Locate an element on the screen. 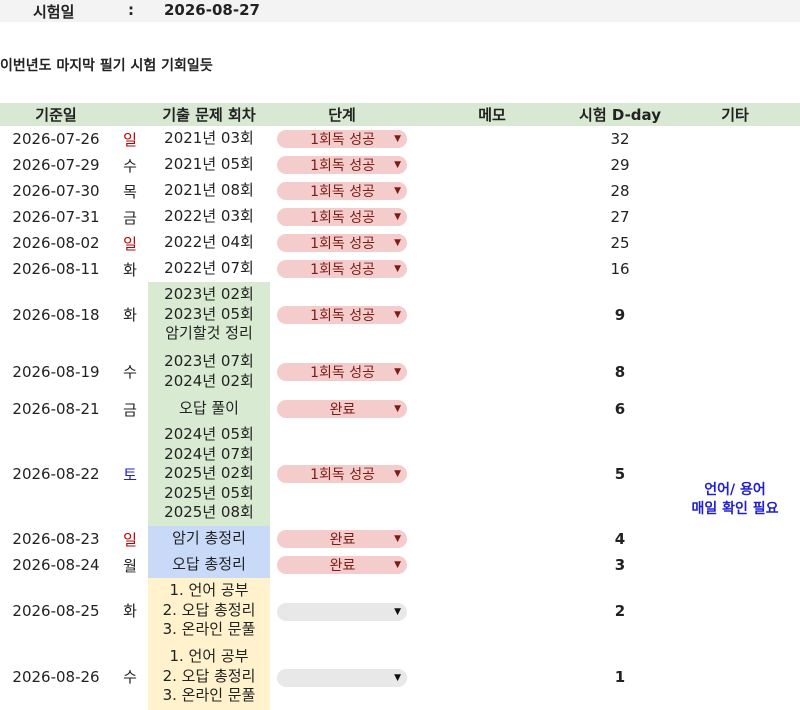  round-cell: 2021년 05회 is located at coordinates (209, 165).